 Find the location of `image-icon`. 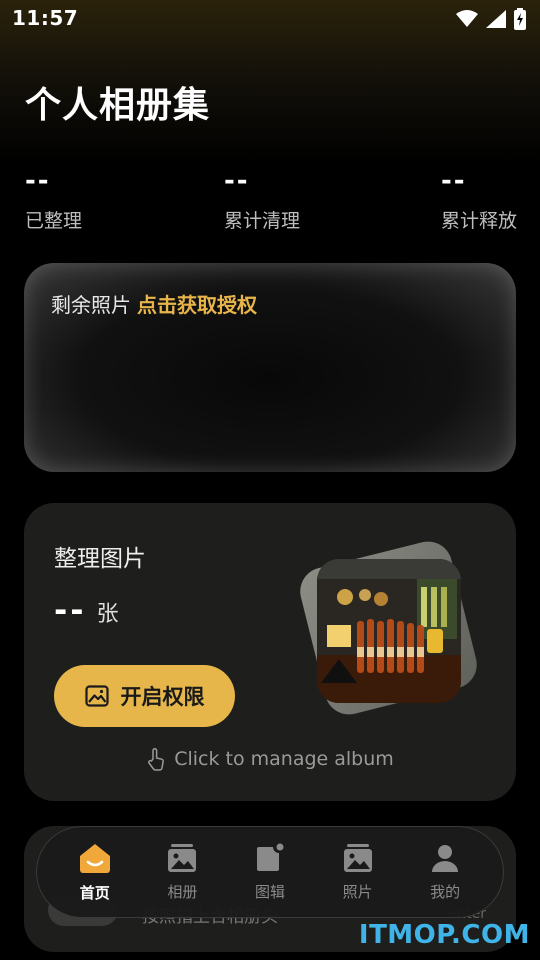

image-icon is located at coordinates (96, 696).